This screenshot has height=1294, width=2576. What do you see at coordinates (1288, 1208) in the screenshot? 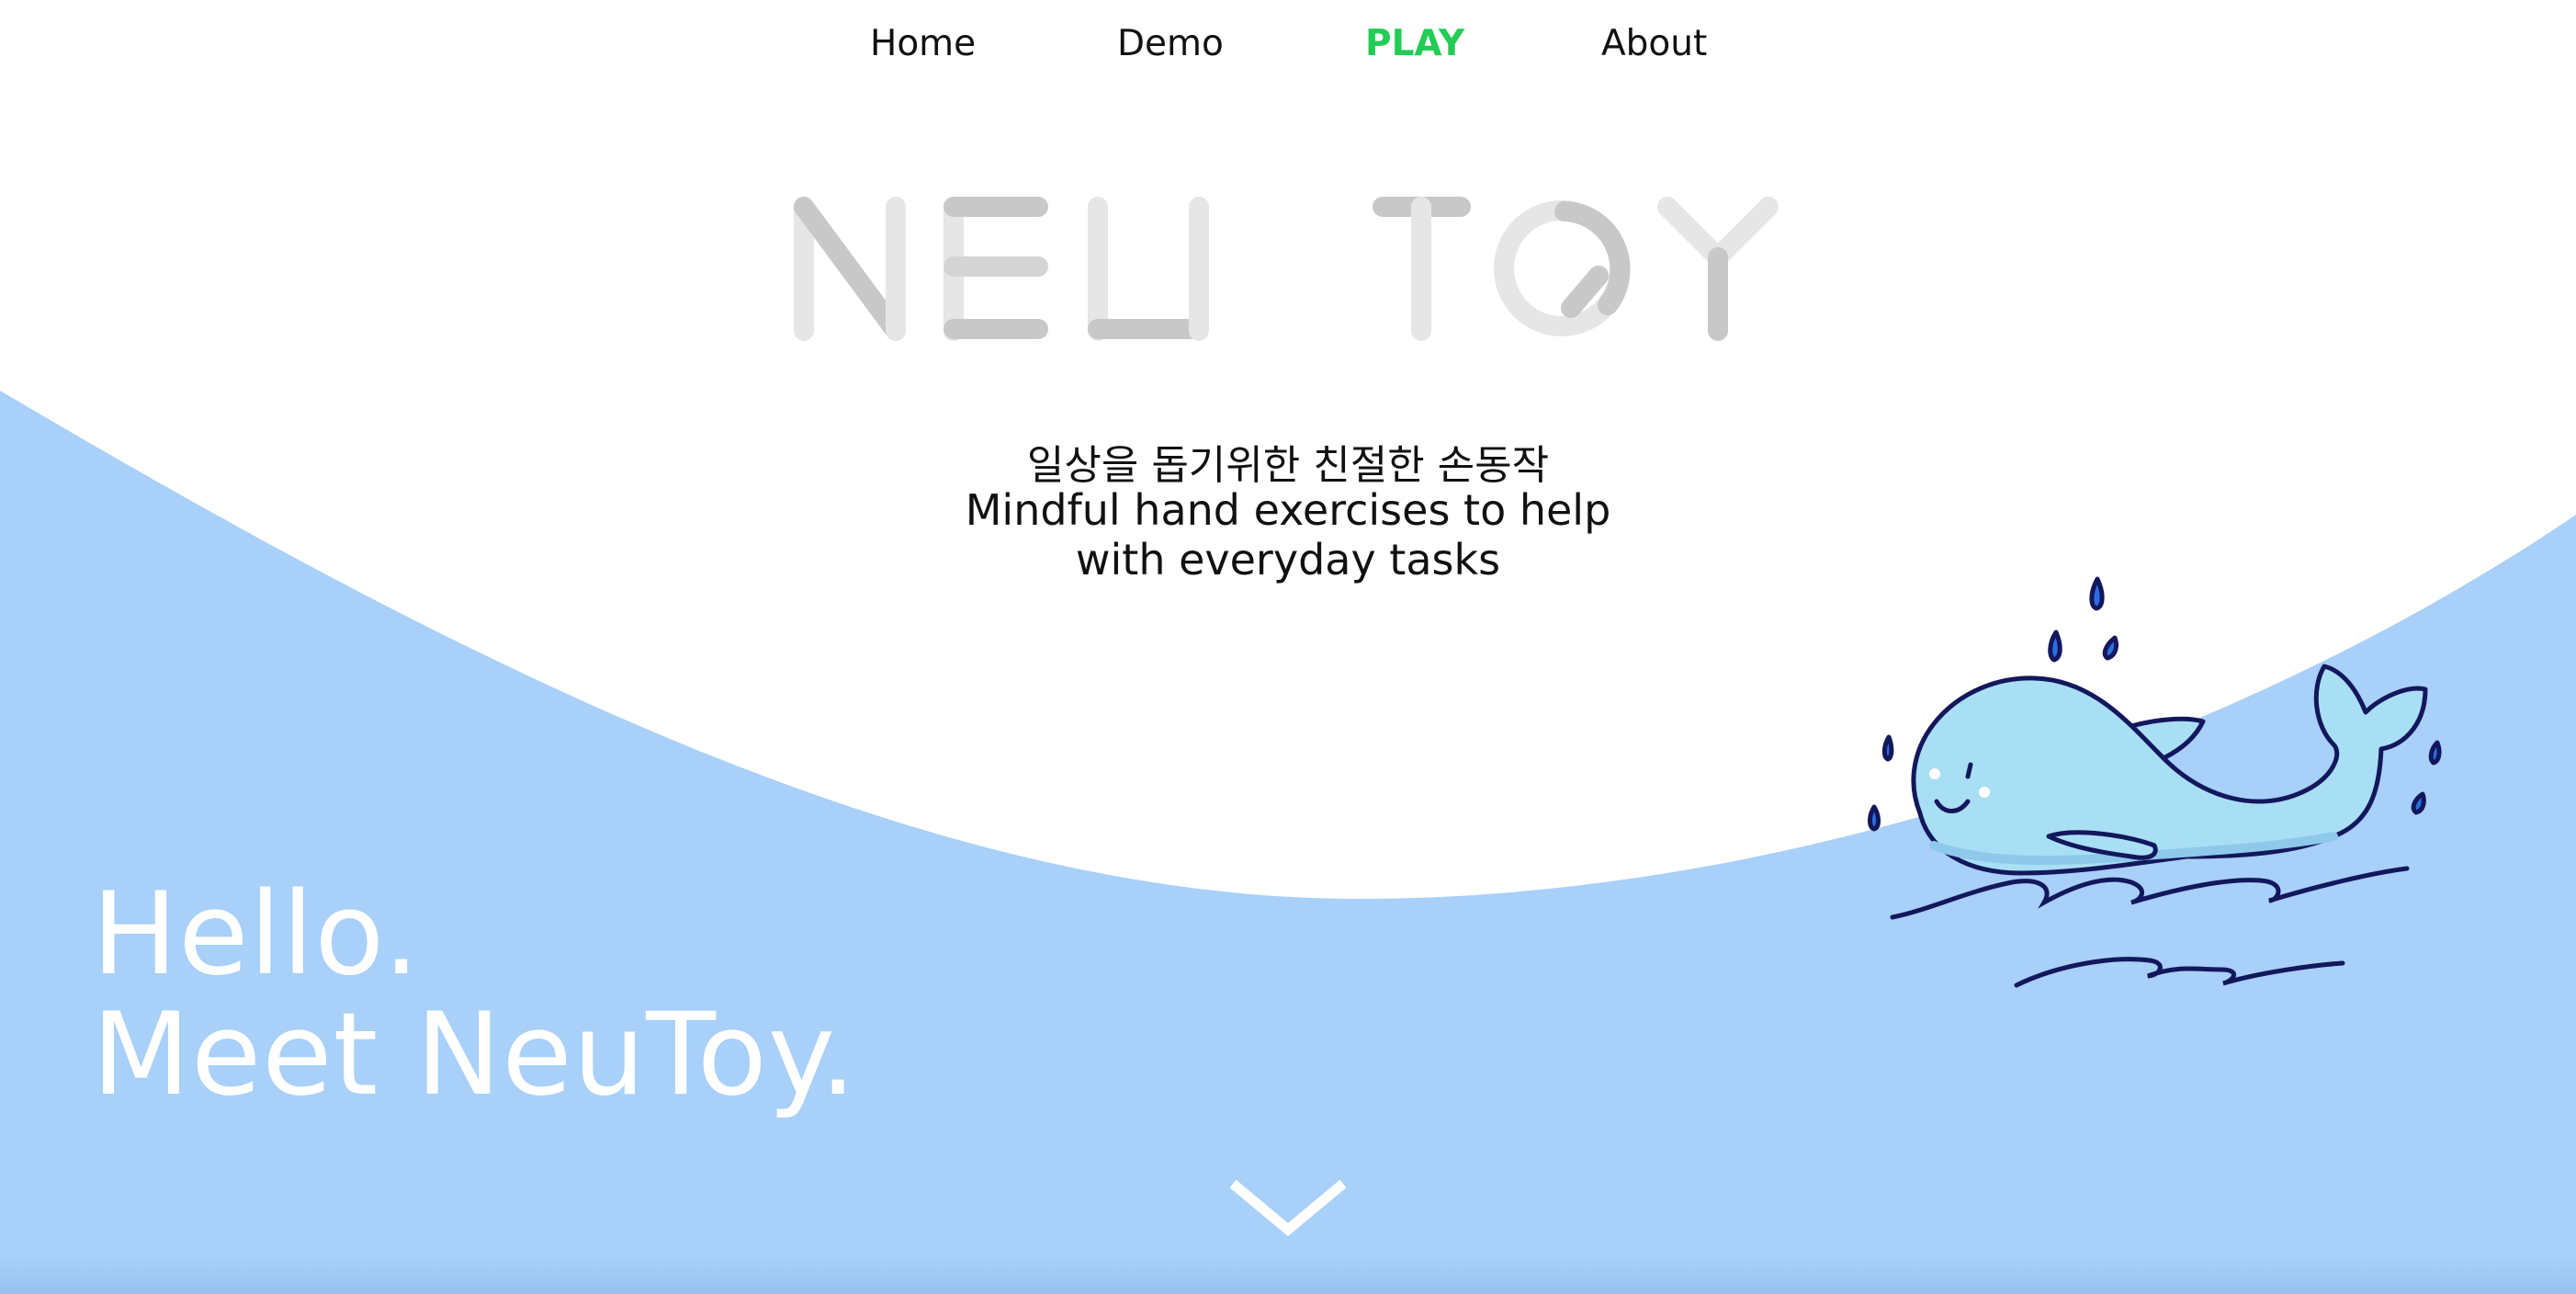
I see `chevron-down-icon` at bounding box center [1288, 1208].